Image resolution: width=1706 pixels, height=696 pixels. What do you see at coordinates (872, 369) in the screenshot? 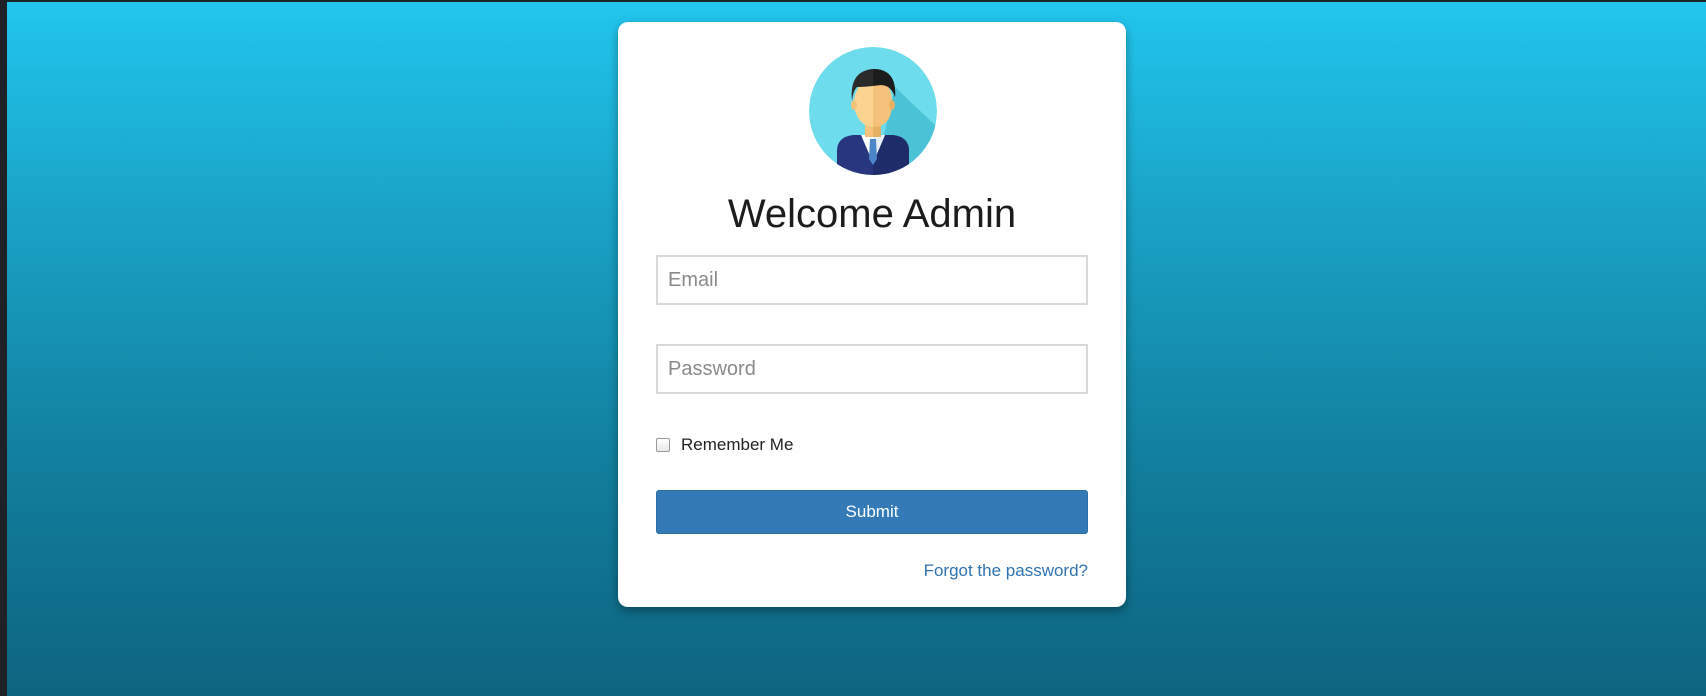
I see `password-input` at bounding box center [872, 369].